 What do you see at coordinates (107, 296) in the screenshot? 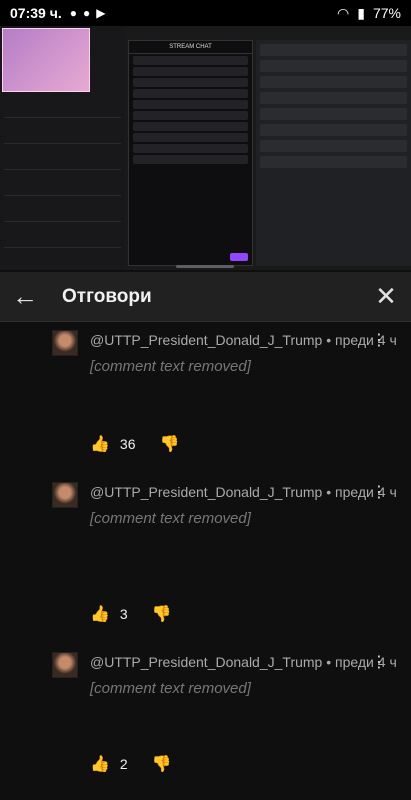
I see `panel-title: Отговори` at bounding box center [107, 296].